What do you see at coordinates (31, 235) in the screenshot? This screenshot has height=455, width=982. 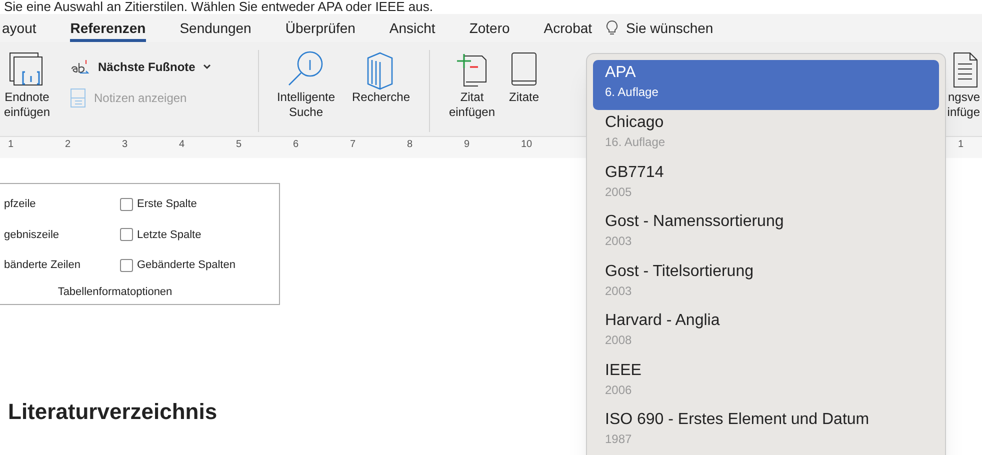 I see `option-label: gebniszeile` at bounding box center [31, 235].